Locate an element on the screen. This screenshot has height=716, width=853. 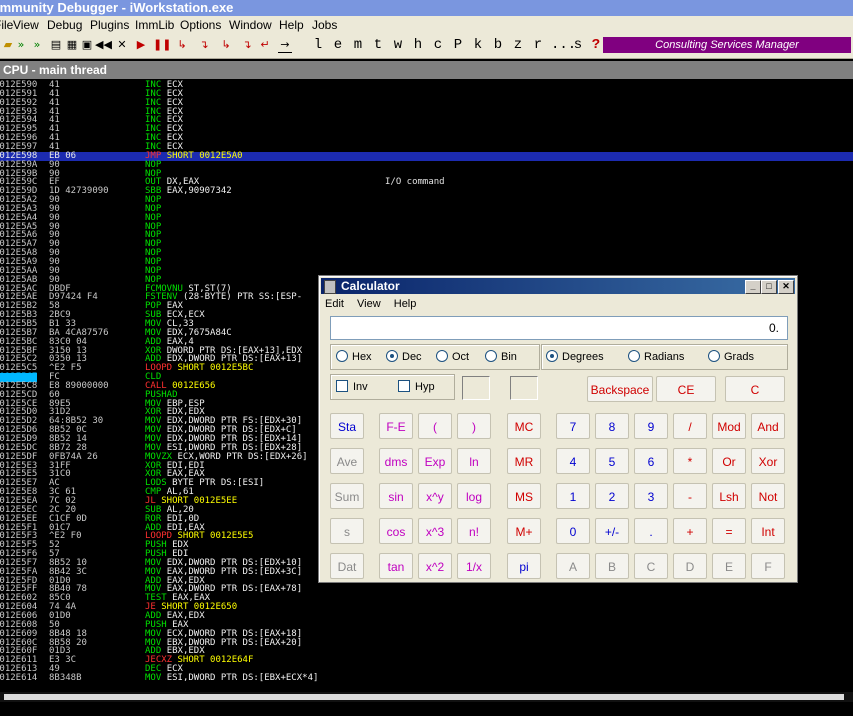
menu-view: View is located at coordinates (26, 25).